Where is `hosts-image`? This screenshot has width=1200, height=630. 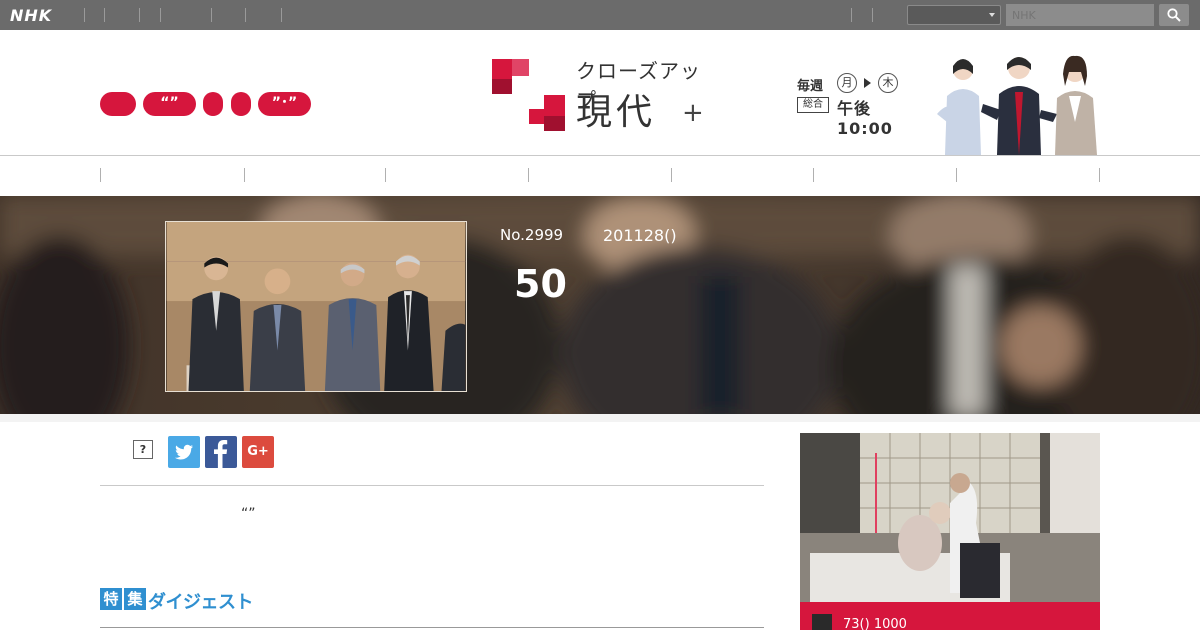
hosts-image is located at coordinates (1017, 105).